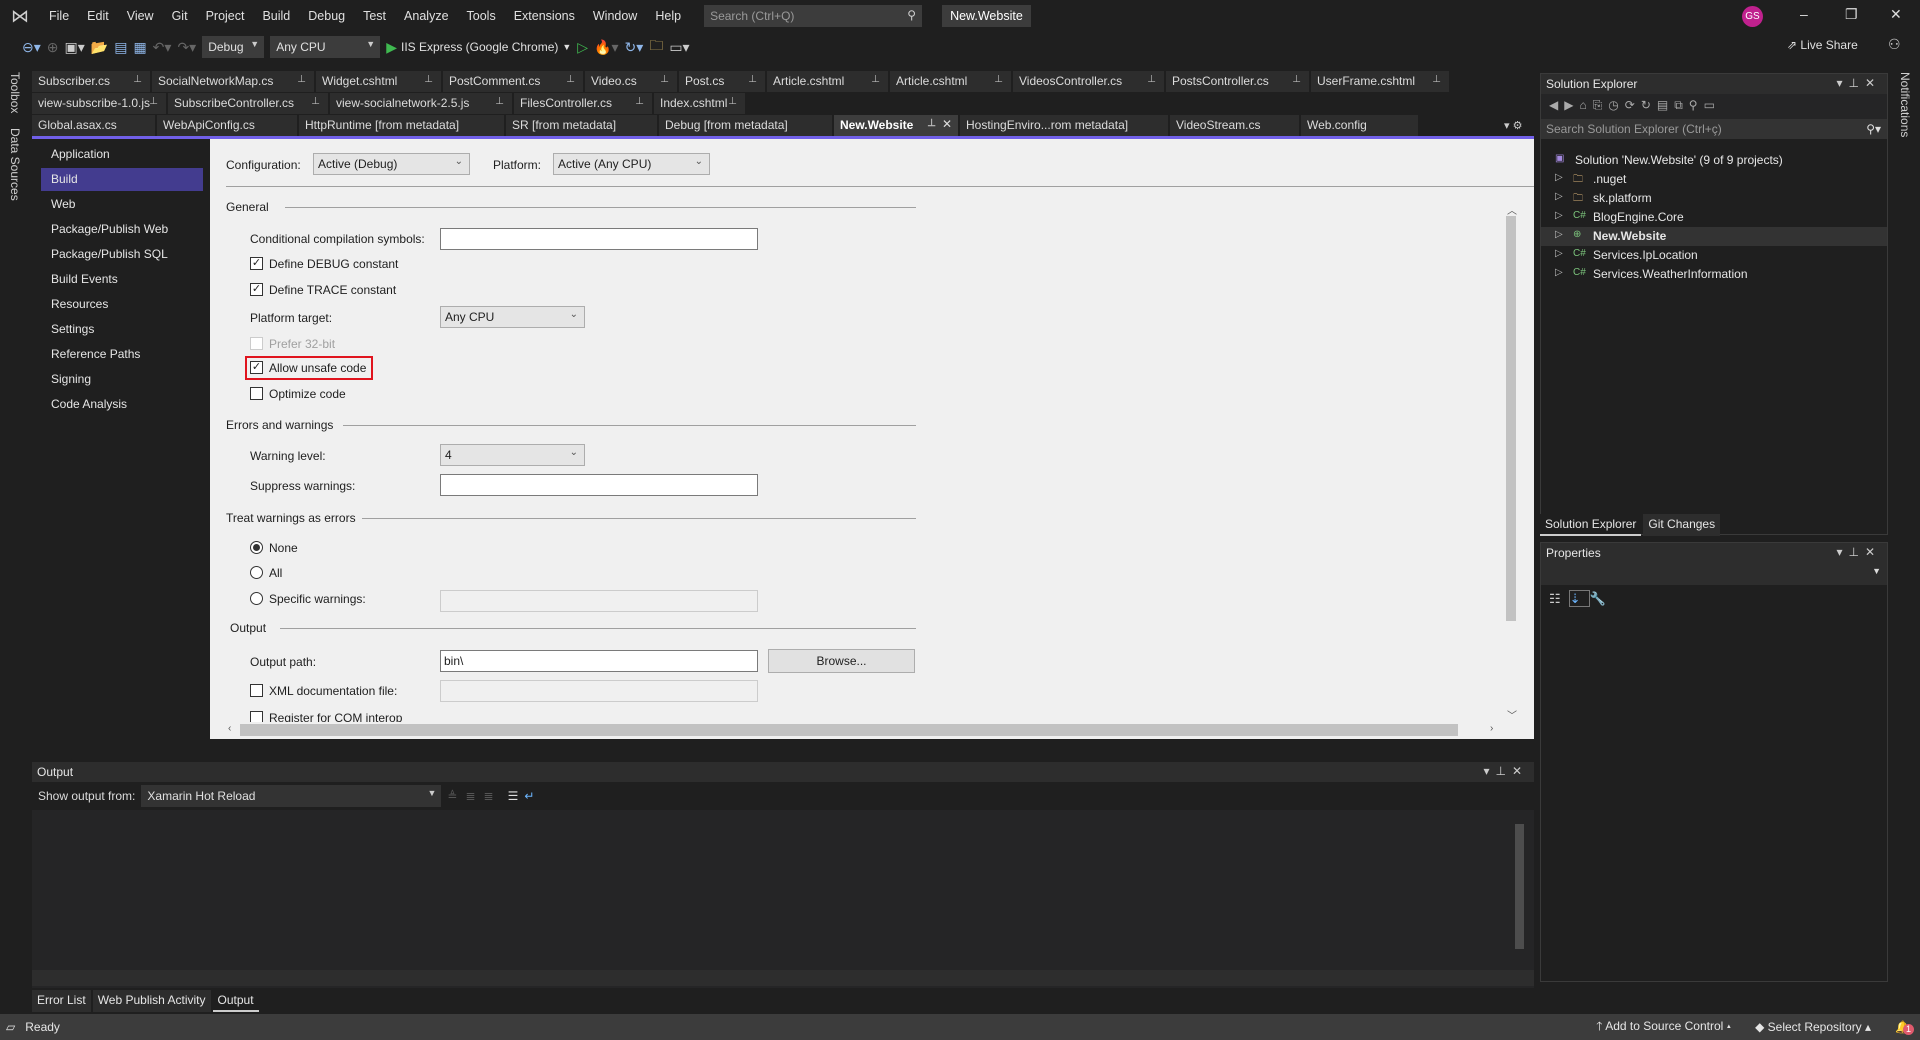 The width and height of the screenshot is (1920, 1040). I want to click on minimize-icon: –, so click(1804, 14).